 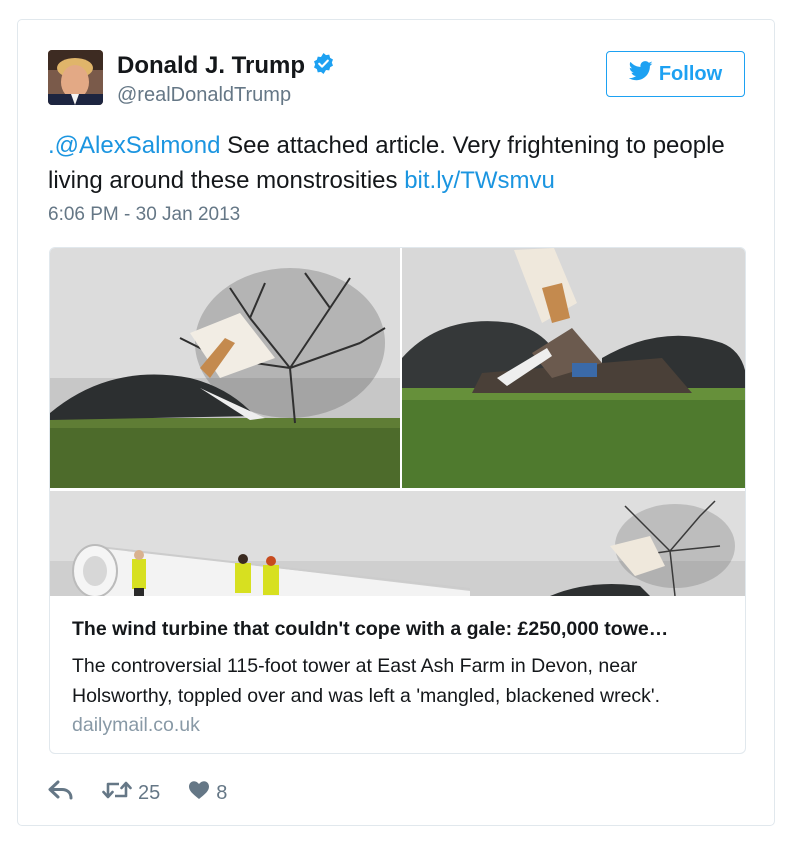 I want to click on follow-button: Follow, so click(x=675, y=74).